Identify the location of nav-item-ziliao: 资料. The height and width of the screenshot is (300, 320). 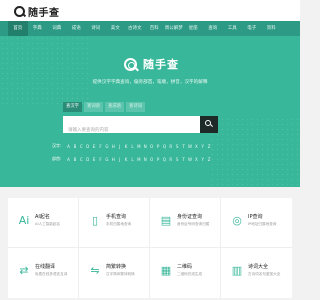
(272, 28).